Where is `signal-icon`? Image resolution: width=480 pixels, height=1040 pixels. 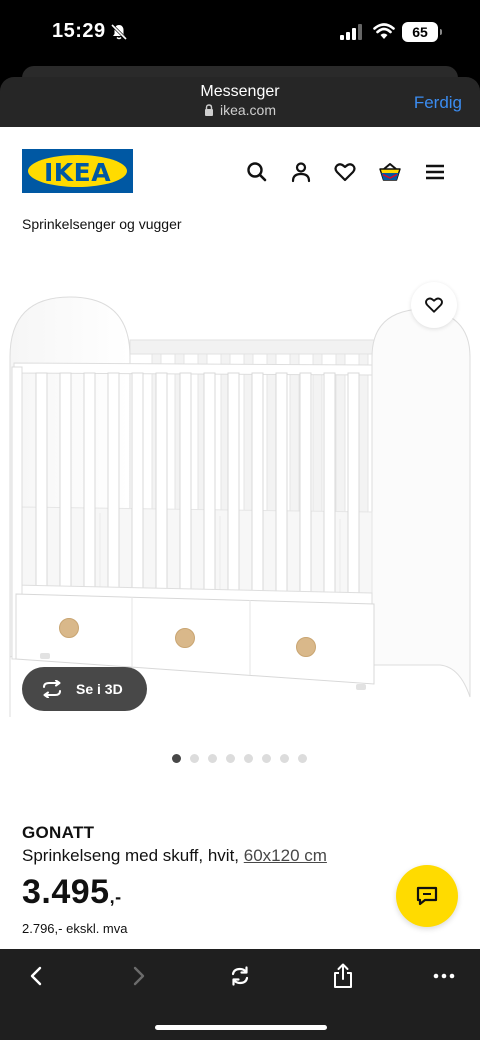
signal-icon is located at coordinates (351, 32).